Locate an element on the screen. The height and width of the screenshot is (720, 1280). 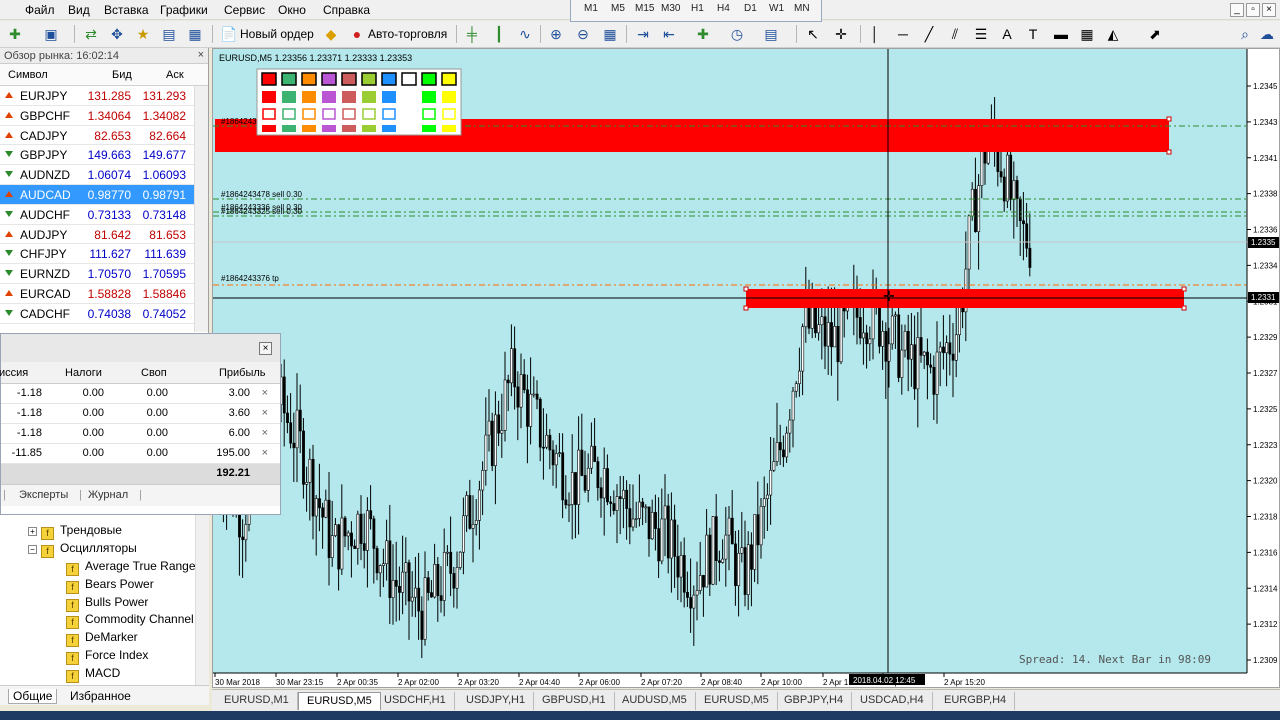
chart-tab: AUDUSD,M5 is located at coordinates (655, 701).